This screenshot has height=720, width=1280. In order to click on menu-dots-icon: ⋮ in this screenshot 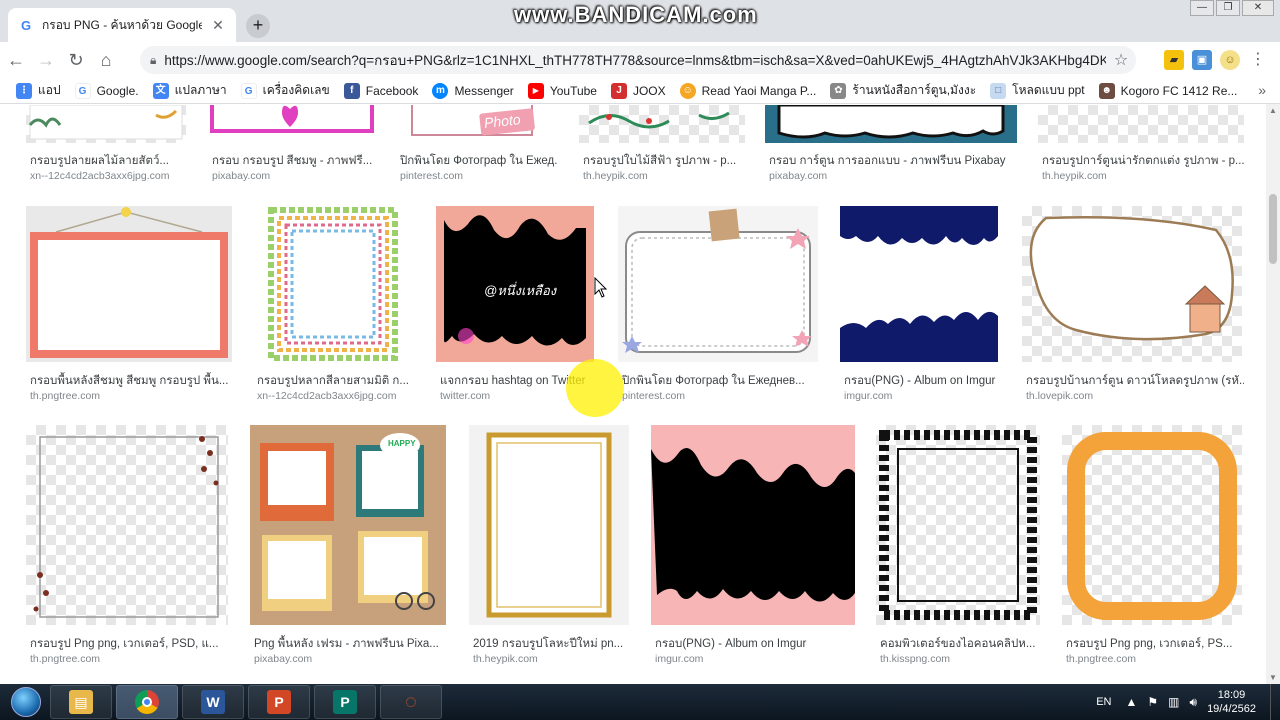, I will do `click(1258, 60)`.